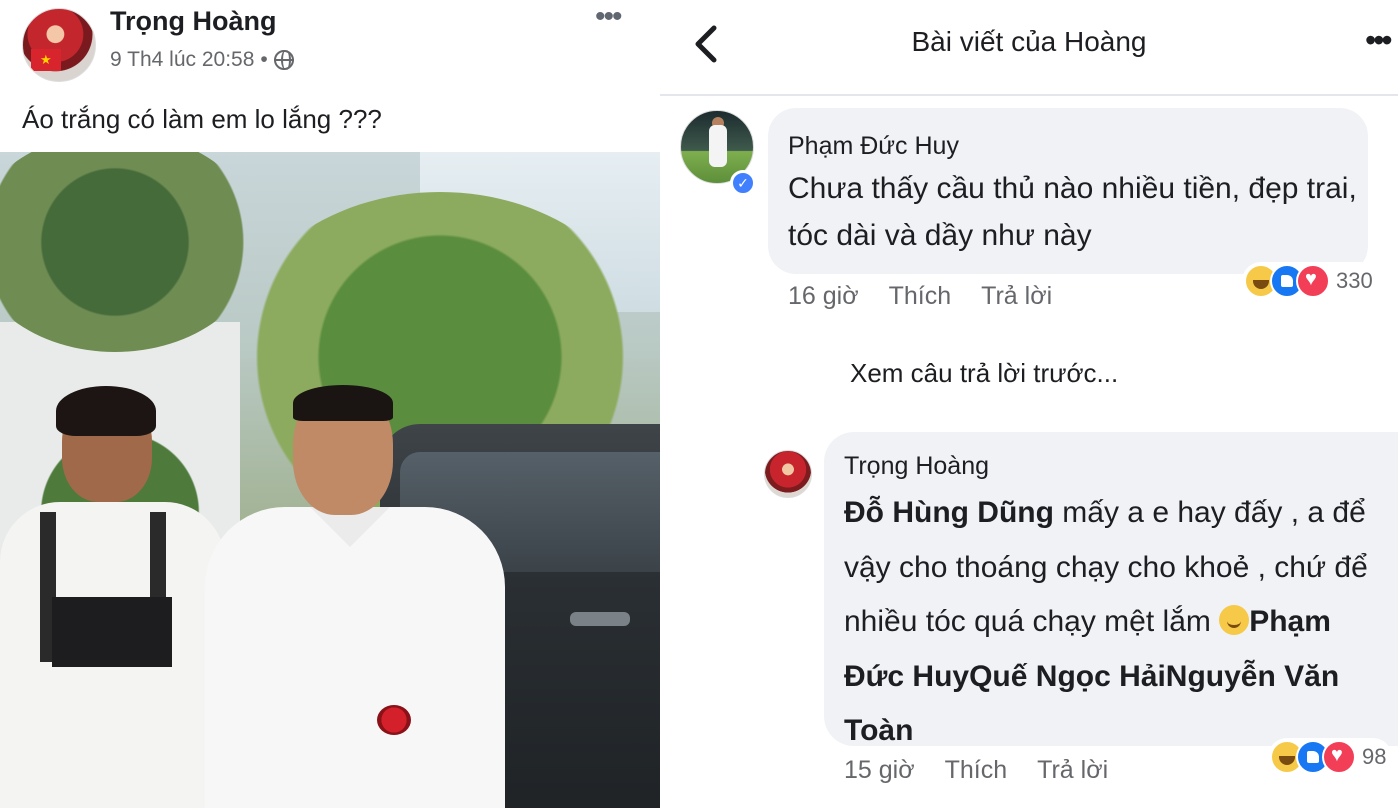  What do you see at coordinates (283, 60) in the screenshot?
I see `globe-icon` at bounding box center [283, 60].